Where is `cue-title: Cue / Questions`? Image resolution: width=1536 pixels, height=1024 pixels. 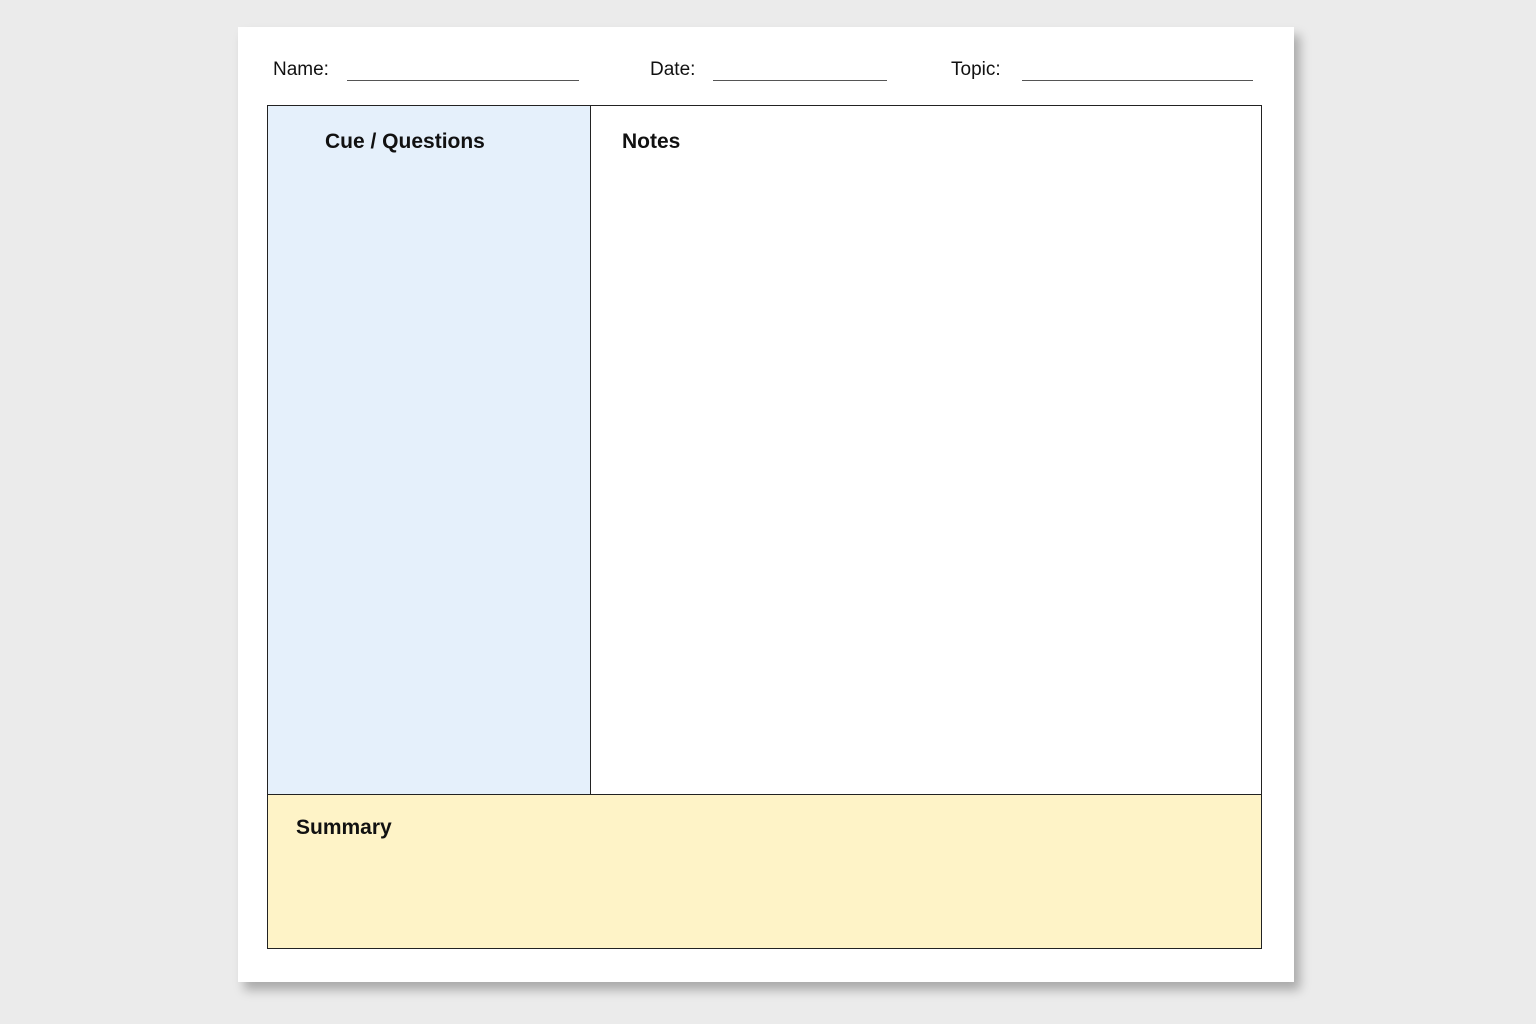 cue-title: Cue / Questions is located at coordinates (405, 141).